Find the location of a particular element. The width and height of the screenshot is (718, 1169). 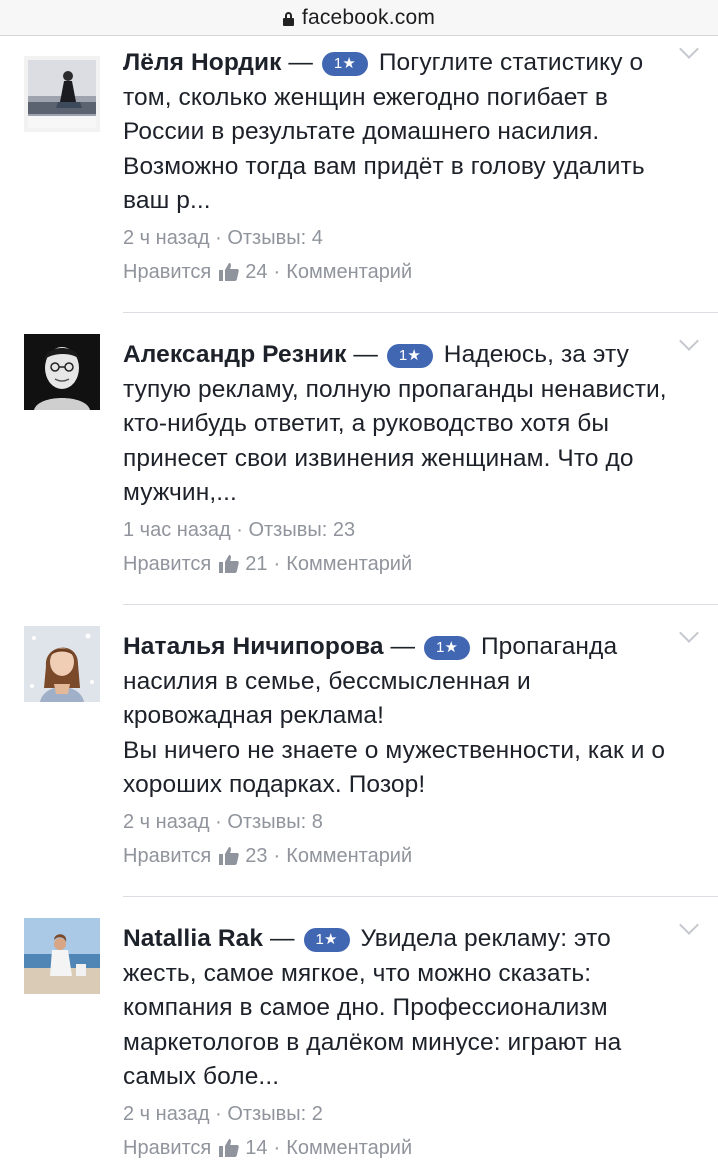

comment-meta: 2 ч назад · Отзывы: 2 is located at coordinates (223, 1113).